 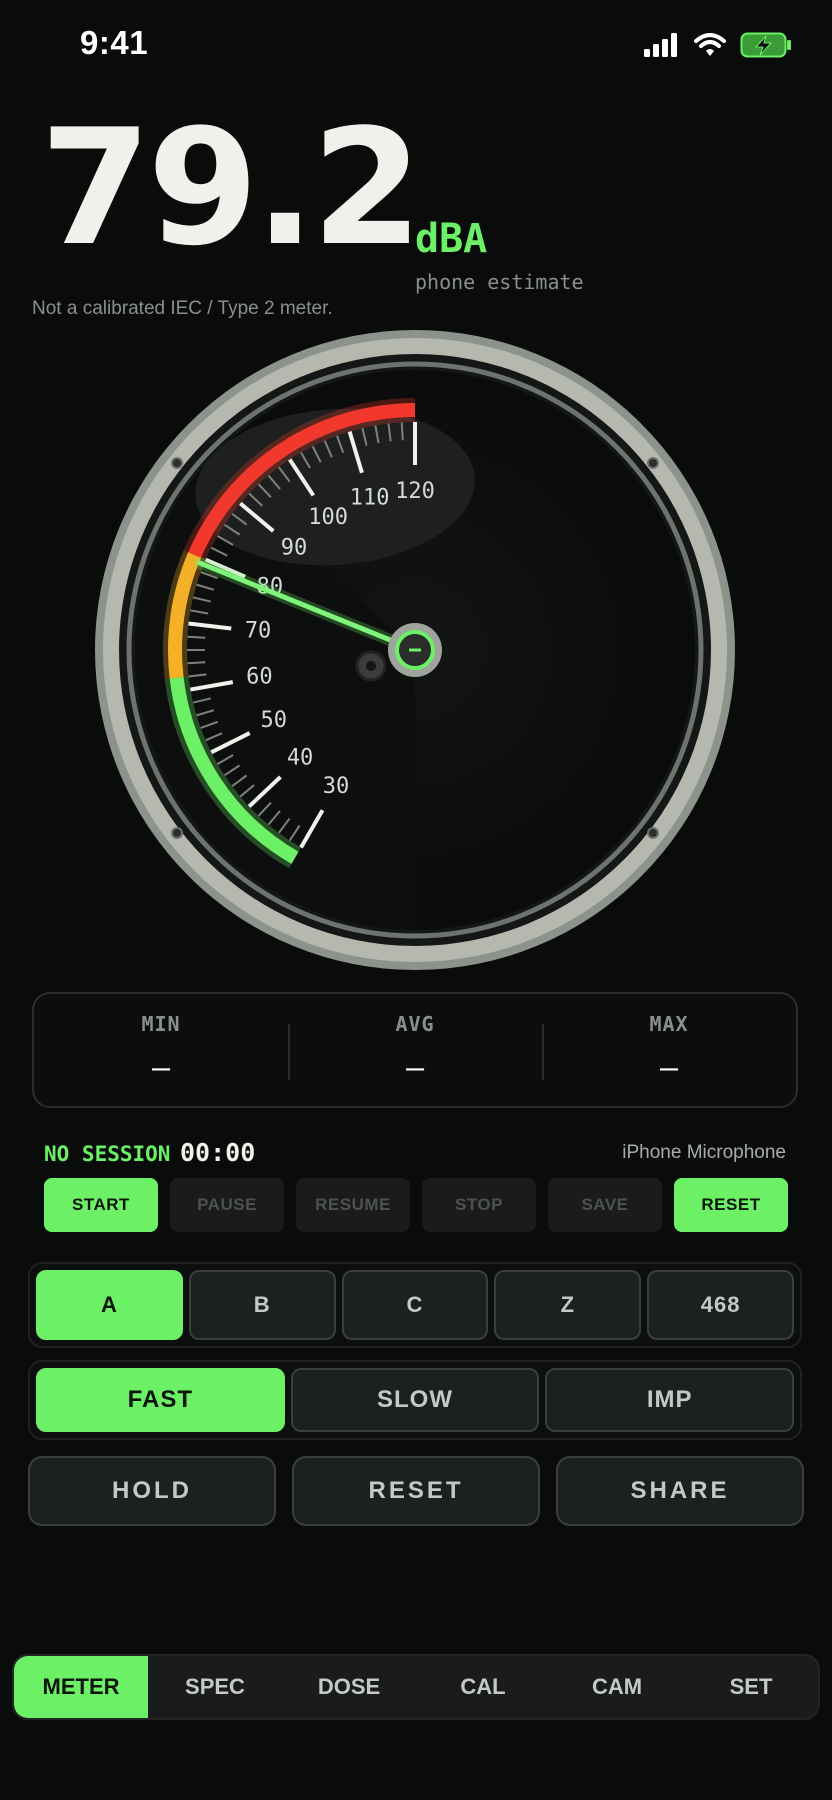 I want to click on reading-unit: dBA, so click(x=451, y=239).